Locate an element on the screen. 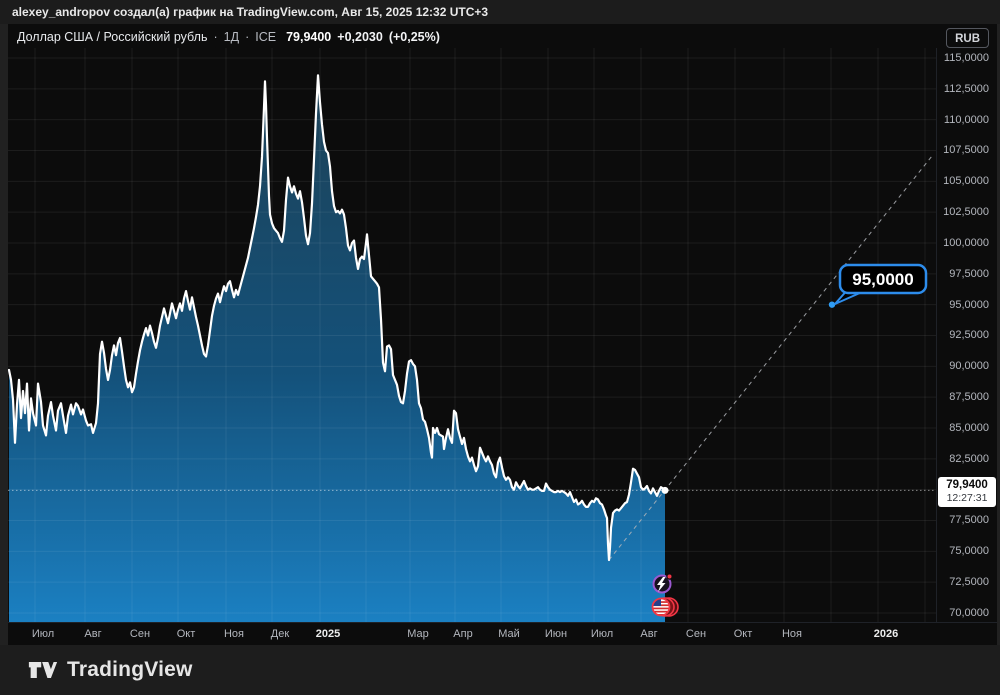 This screenshot has width=1000, height=695. y-axis-label: 87,5000 is located at coordinates (969, 397).